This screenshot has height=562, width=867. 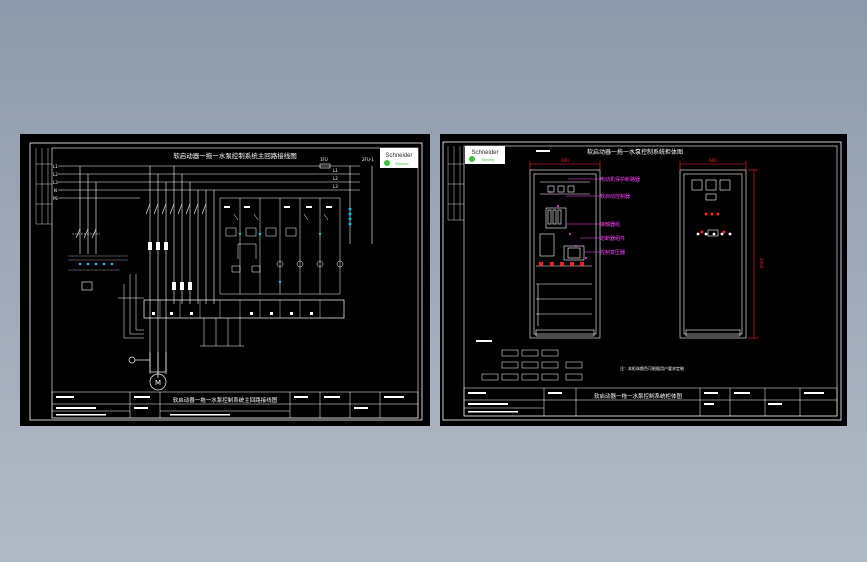 I want to click on component-label-contactor: 接触器组, so click(x=610, y=224).